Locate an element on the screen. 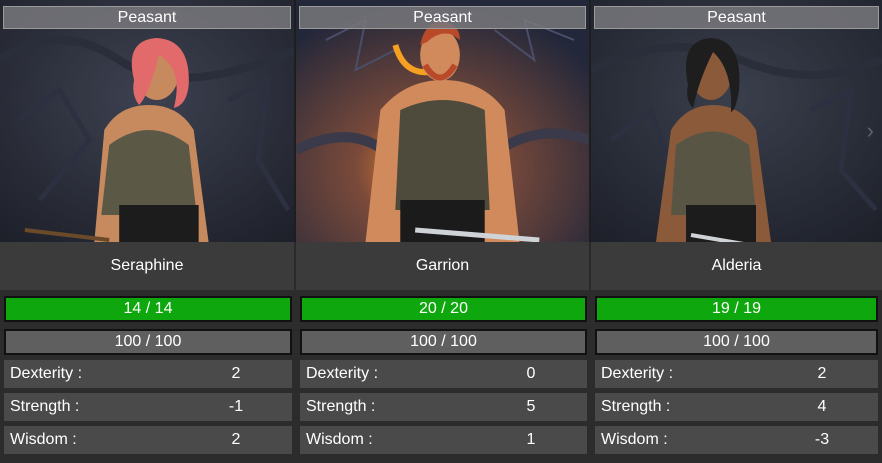 The width and height of the screenshot is (882, 463). name-row: Seraphine Garrion Alderia is located at coordinates (441, 266).